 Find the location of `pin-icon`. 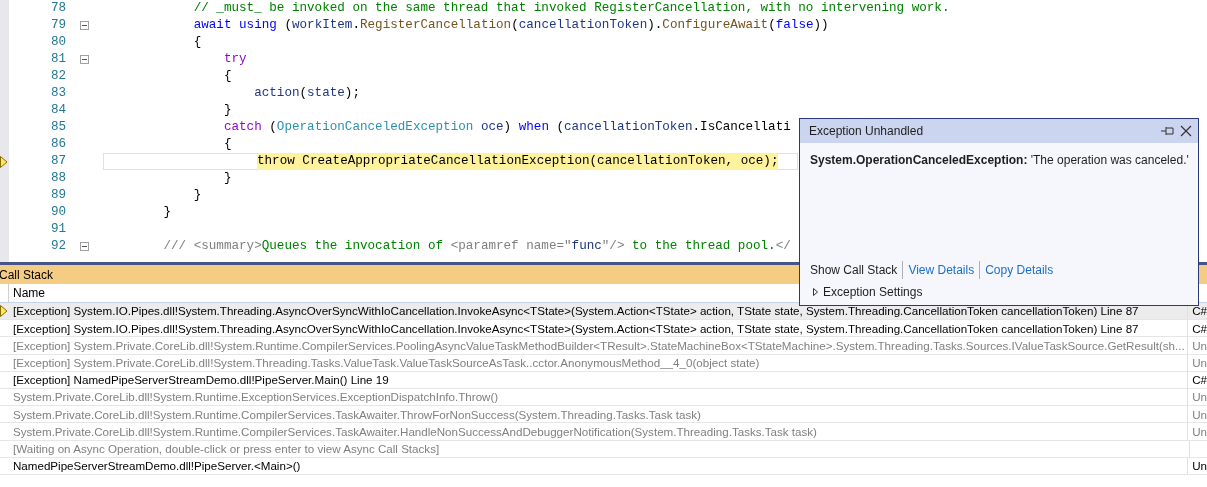

pin-icon is located at coordinates (1167, 131).